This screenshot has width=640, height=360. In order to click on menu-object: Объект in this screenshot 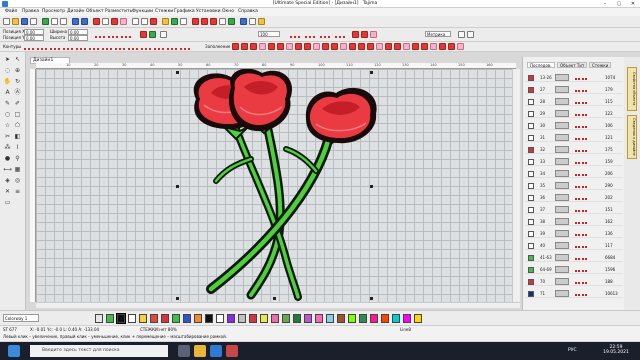, I will do `click(95, 11)`.